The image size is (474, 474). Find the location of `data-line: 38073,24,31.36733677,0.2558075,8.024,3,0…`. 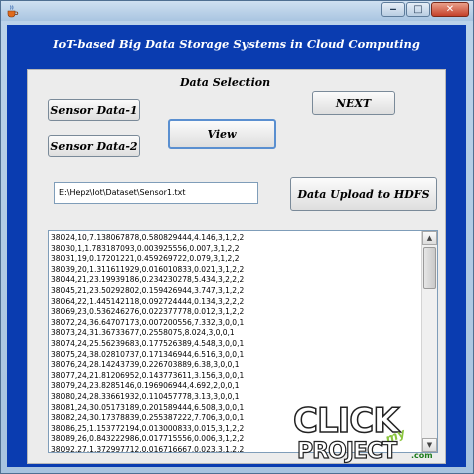

data-line: 38073,24,31.36733677,0.2558075,8.024,3,0… is located at coordinates (143, 333).